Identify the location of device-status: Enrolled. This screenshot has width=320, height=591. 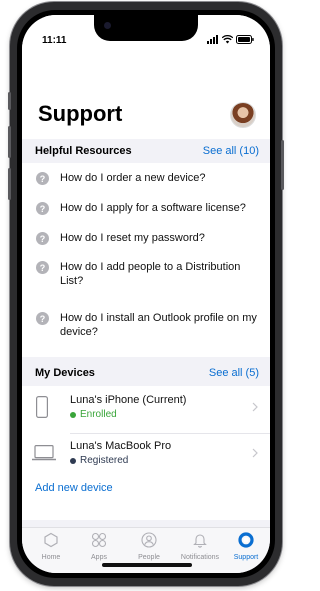
(93, 414).